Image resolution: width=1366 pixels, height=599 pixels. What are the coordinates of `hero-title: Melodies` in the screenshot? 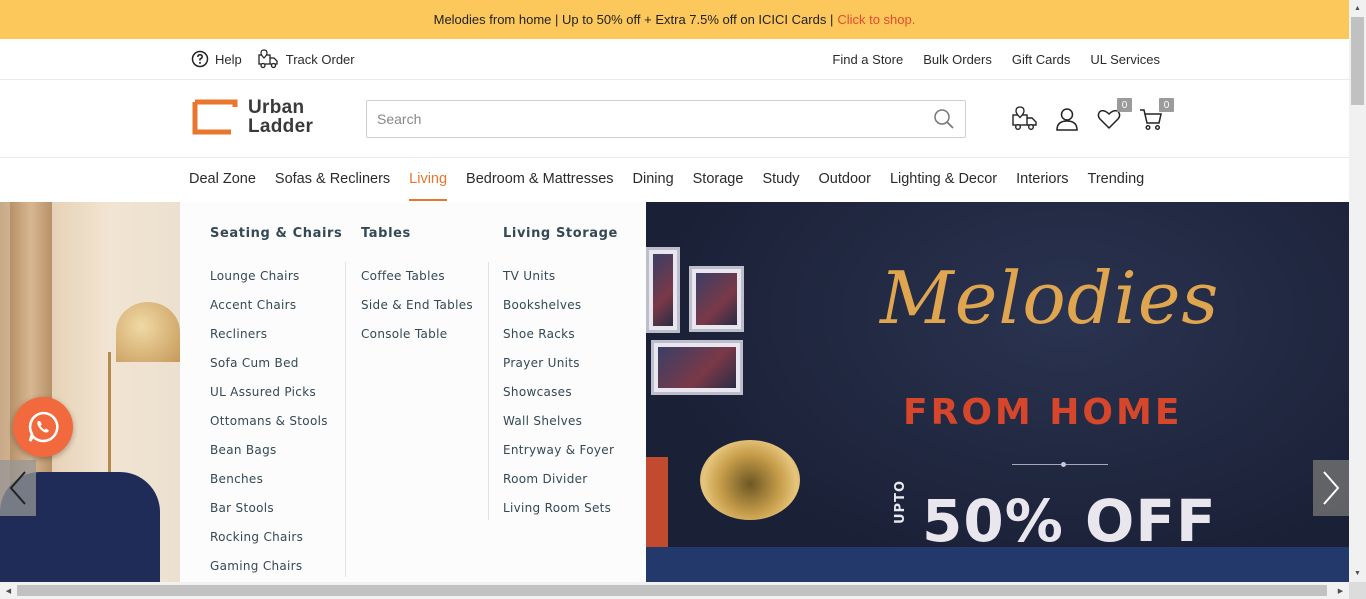 It's located at (1050, 298).